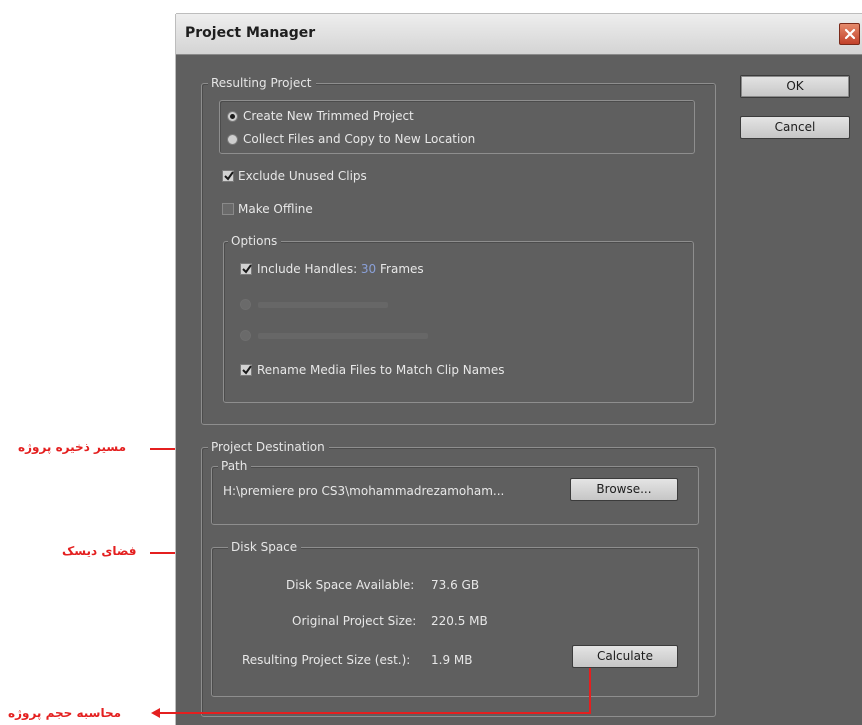 Image resolution: width=862 pixels, height=725 pixels. I want to click on create-trimmed-project-label: Create New Trimmed Project, so click(328, 116).